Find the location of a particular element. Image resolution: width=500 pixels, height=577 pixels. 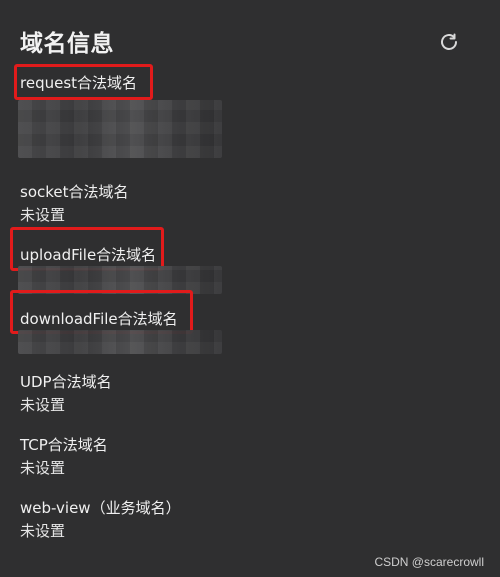

socket-domain-label: socket合法域名 is located at coordinates (74, 192).